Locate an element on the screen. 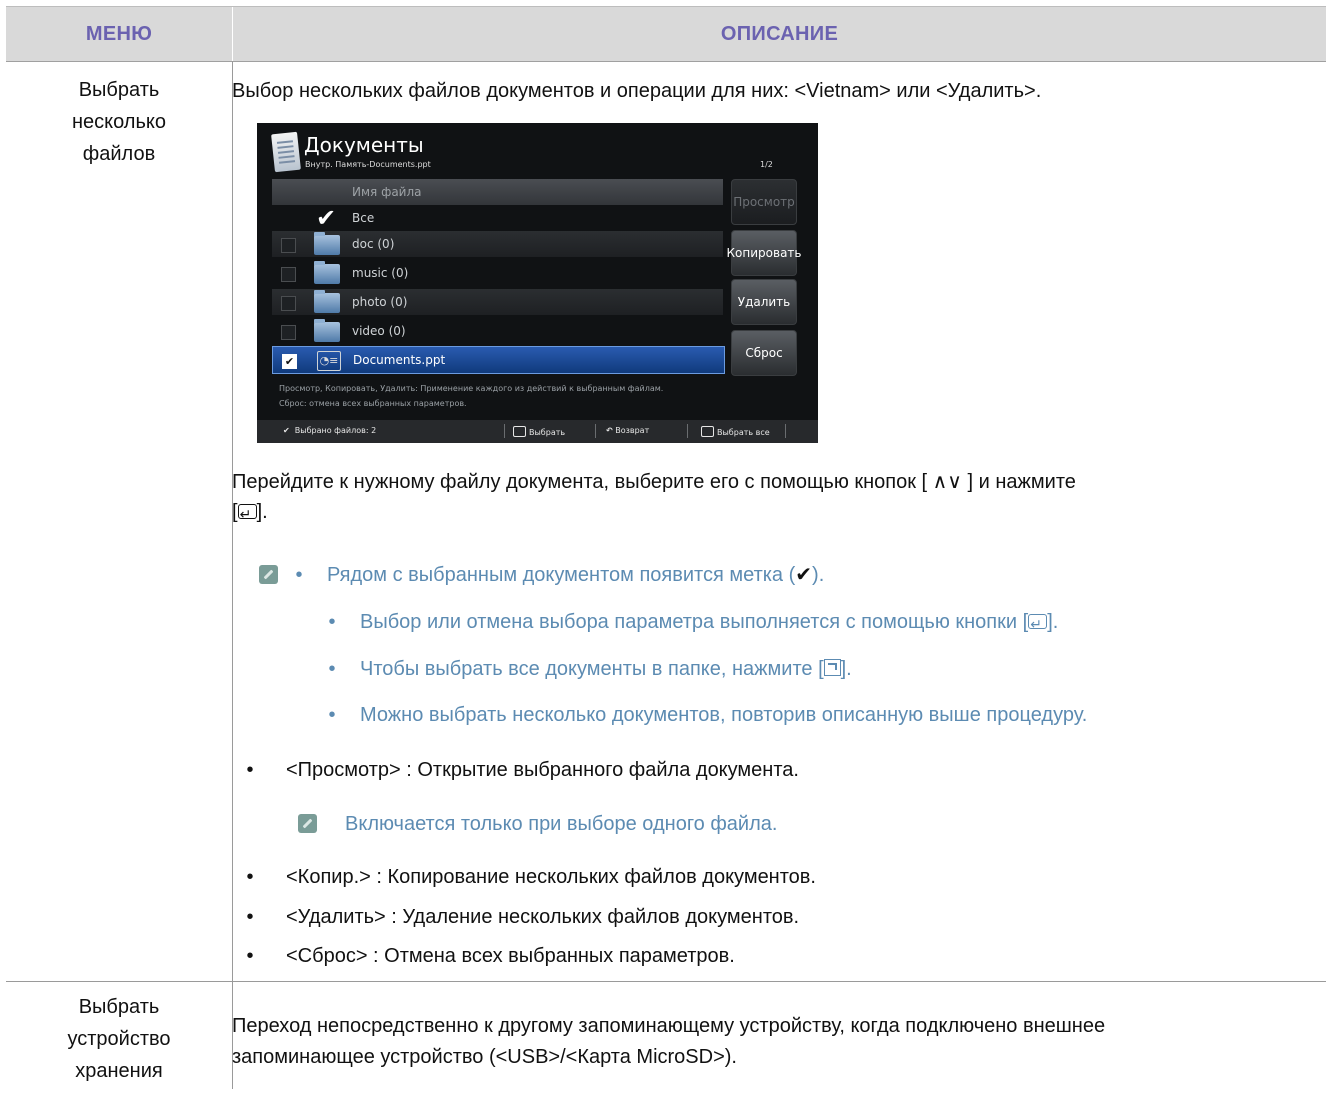 This screenshot has width=1331, height=1095. footer-back: ↶ Возврат is located at coordinates (627, 430).